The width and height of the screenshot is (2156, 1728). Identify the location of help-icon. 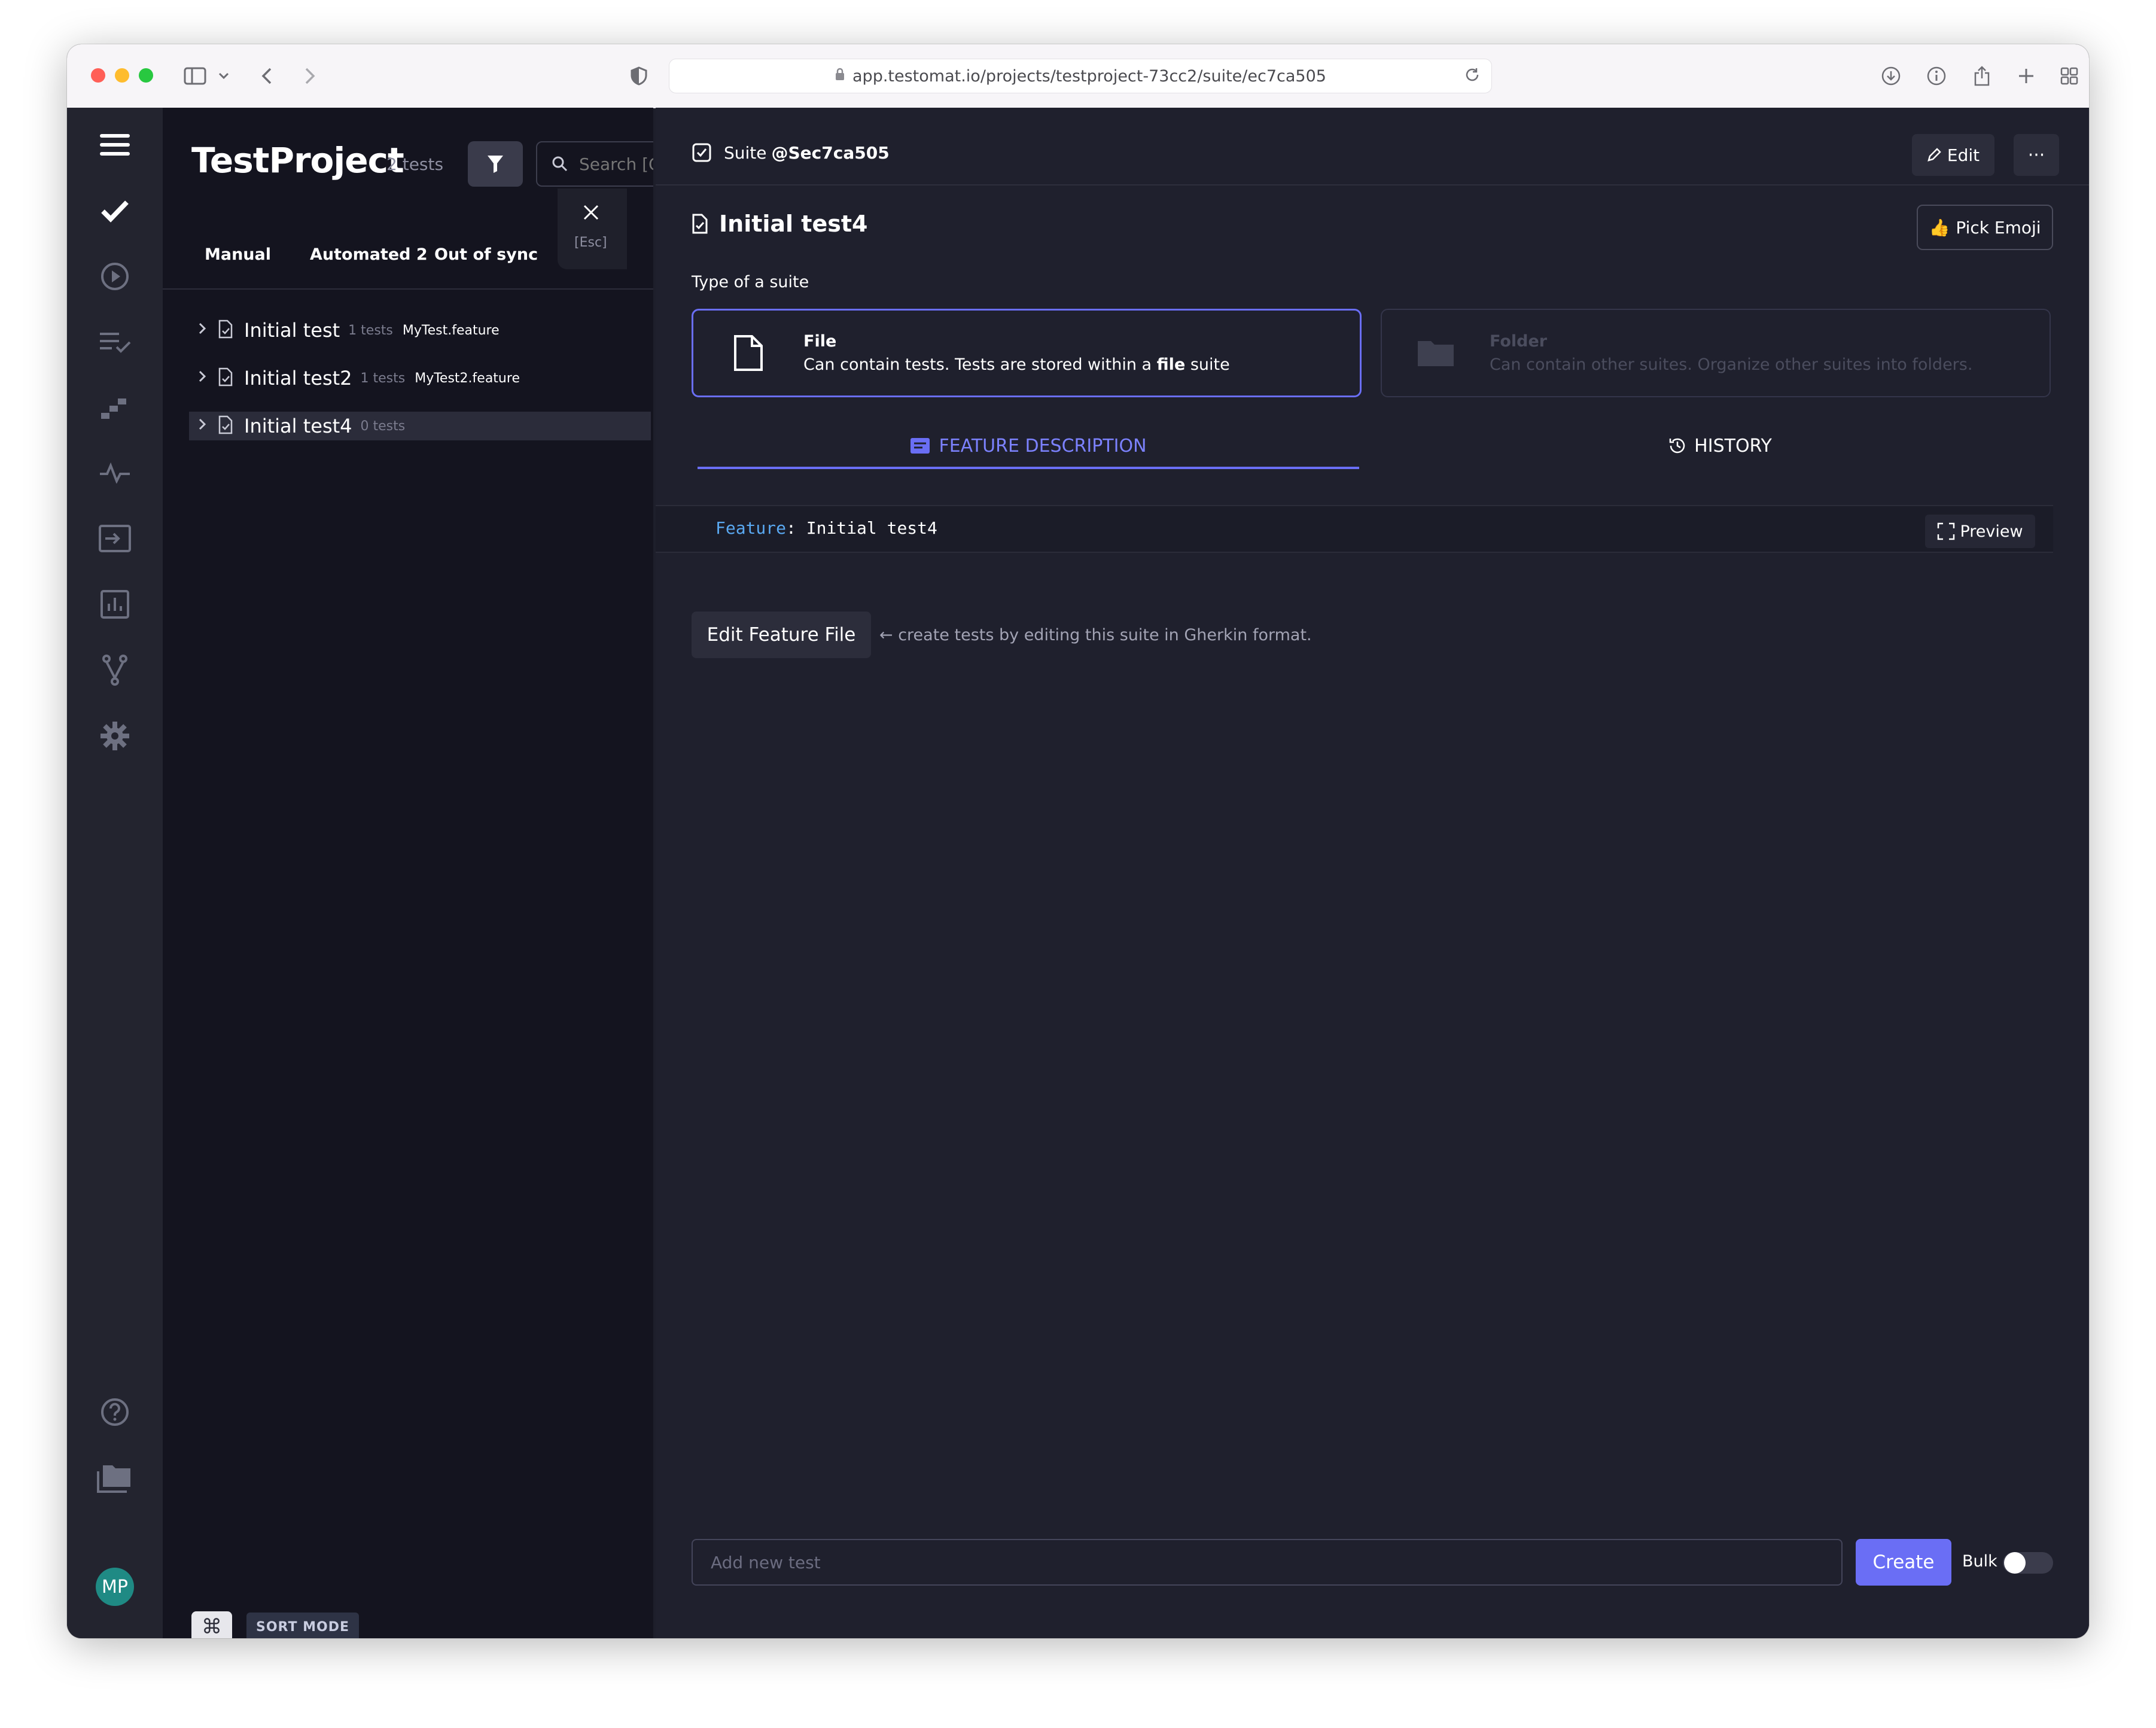
(115, 1412).